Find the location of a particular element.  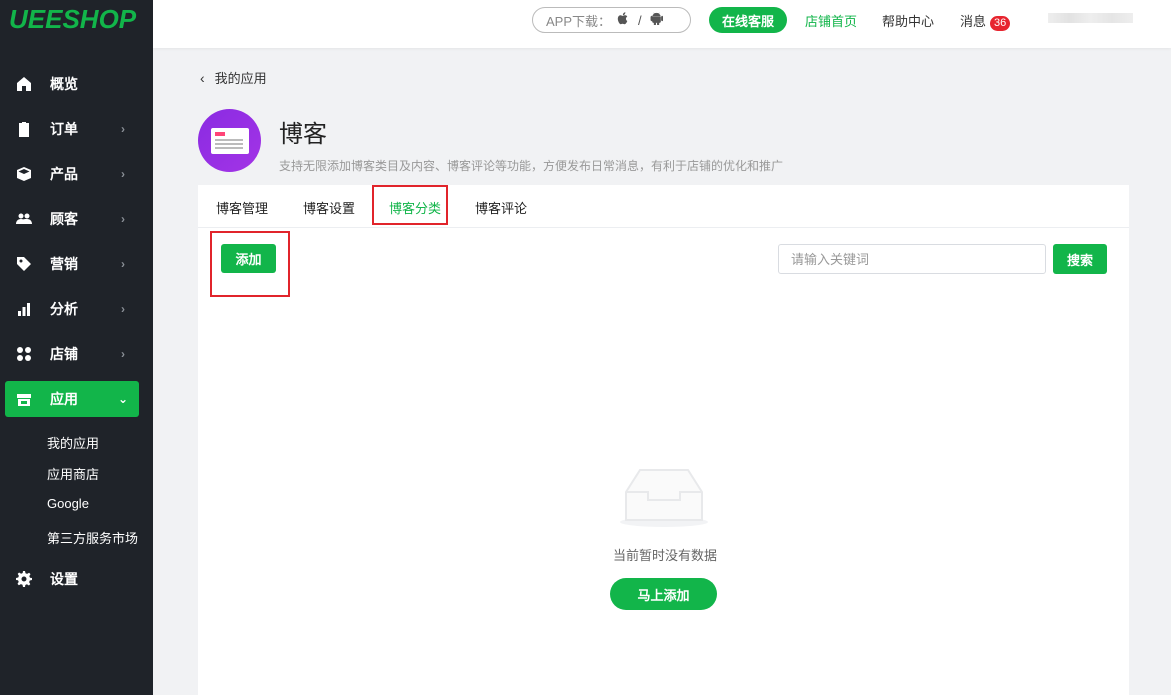

page-title: 博客 is located at coordinates (303, 134).